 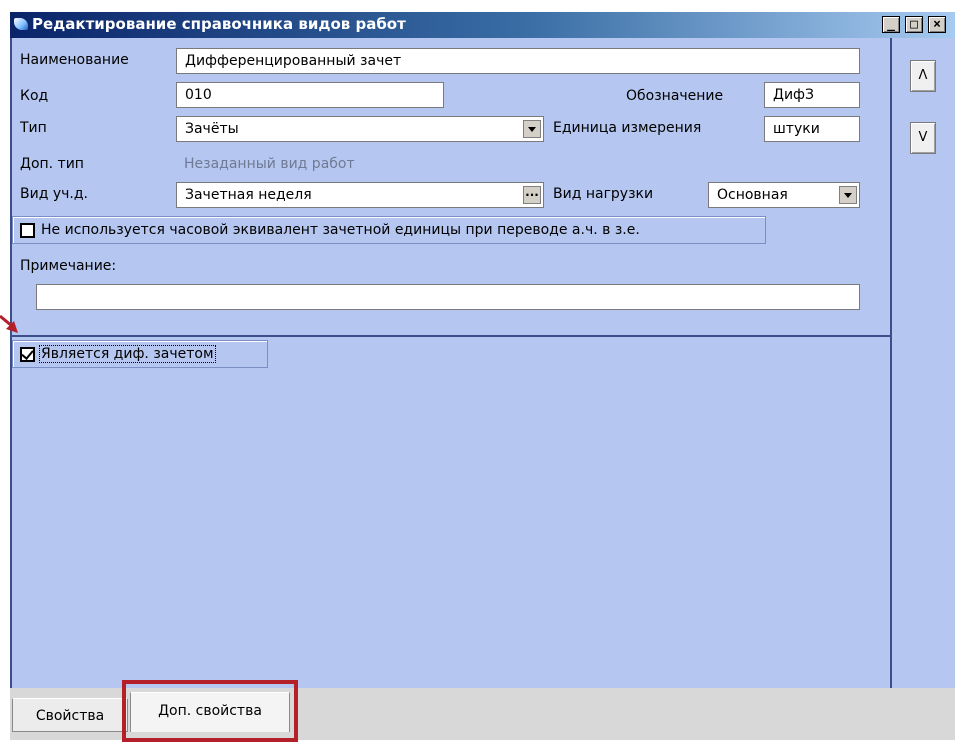 What do you see at coordinates (675, 96) in the screenshot?
I see `designation-label: Обозначение` at bounding box center [675, 96].